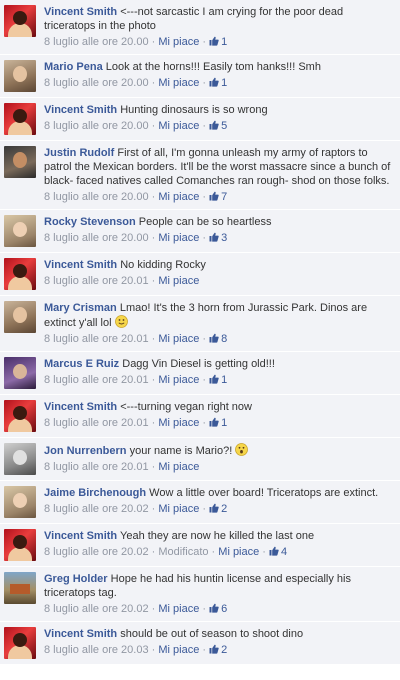 The width and height of the screenshot is (400, 680). What do you see at coordinates (79, 153) in the screenshot?
I see `comment-author-link: Justin Rudolf` at bounding box center [79, 153].